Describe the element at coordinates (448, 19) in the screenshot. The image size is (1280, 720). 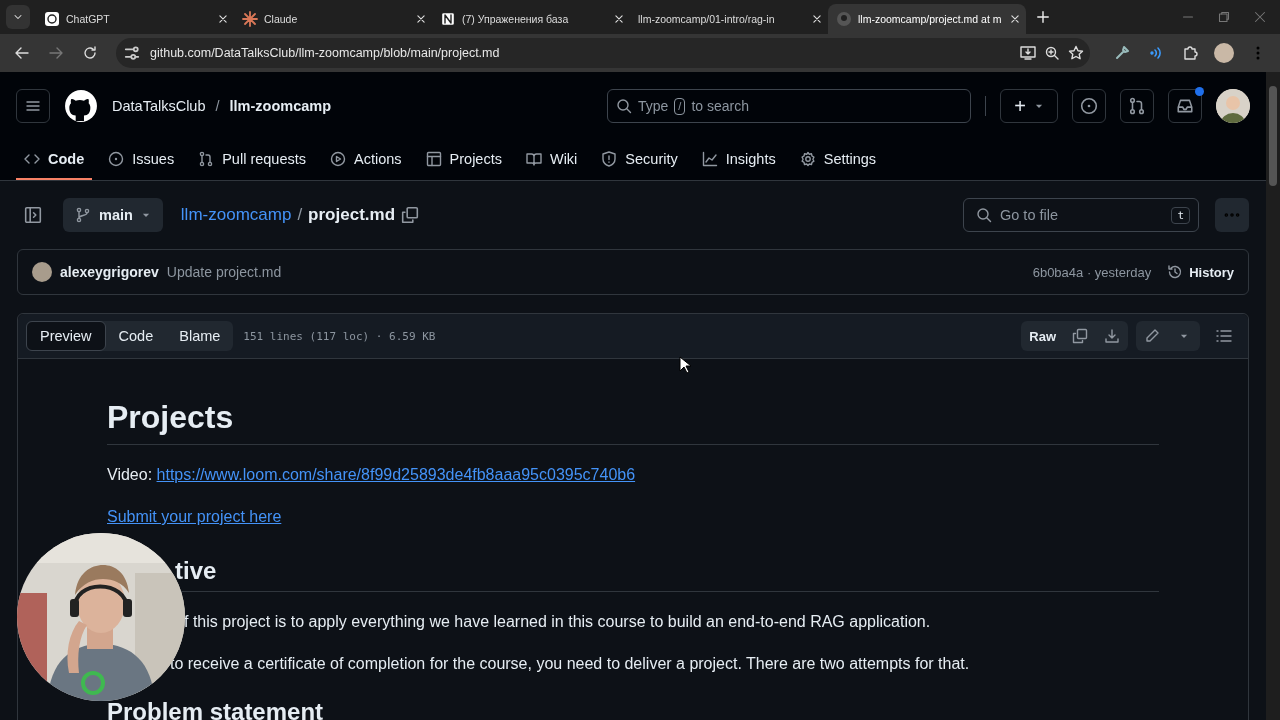
I see `notebook-icon` at that location.